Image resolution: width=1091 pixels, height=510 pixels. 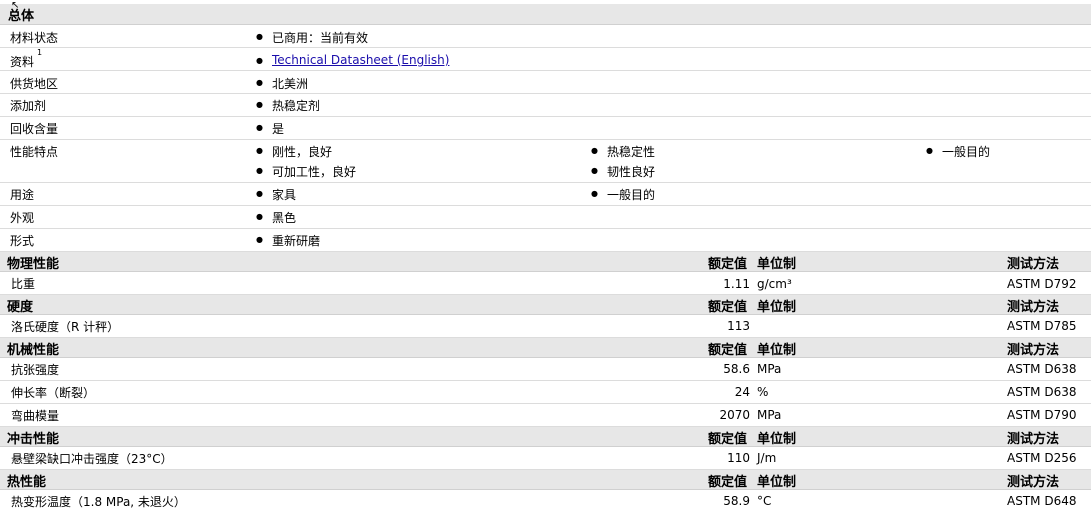 I want to click on row-label: 回收含量, so click(x=34, y=129).